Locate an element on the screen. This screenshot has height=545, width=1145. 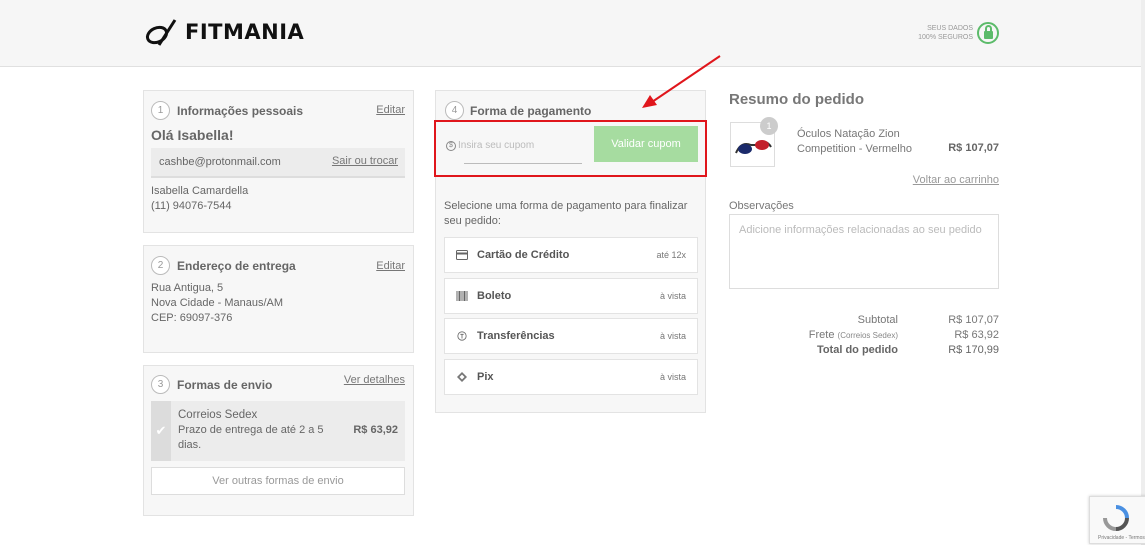
subtotal-label: Subtotal is located at coordinates (877, 320).